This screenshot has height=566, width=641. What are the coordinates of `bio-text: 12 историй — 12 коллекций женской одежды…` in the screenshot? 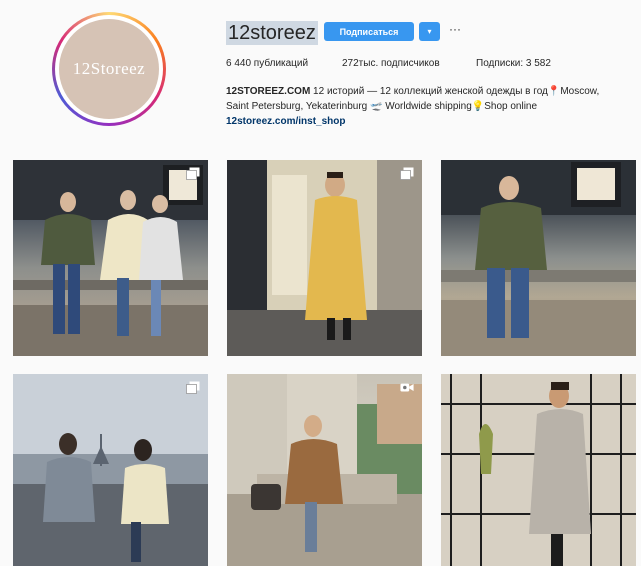 It's located at (429, 91).